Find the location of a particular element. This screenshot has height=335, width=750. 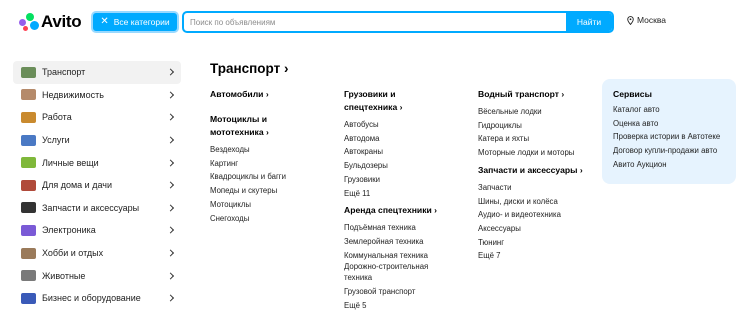

sidebar-item-label: Животные is located at coordinates (64, 275).